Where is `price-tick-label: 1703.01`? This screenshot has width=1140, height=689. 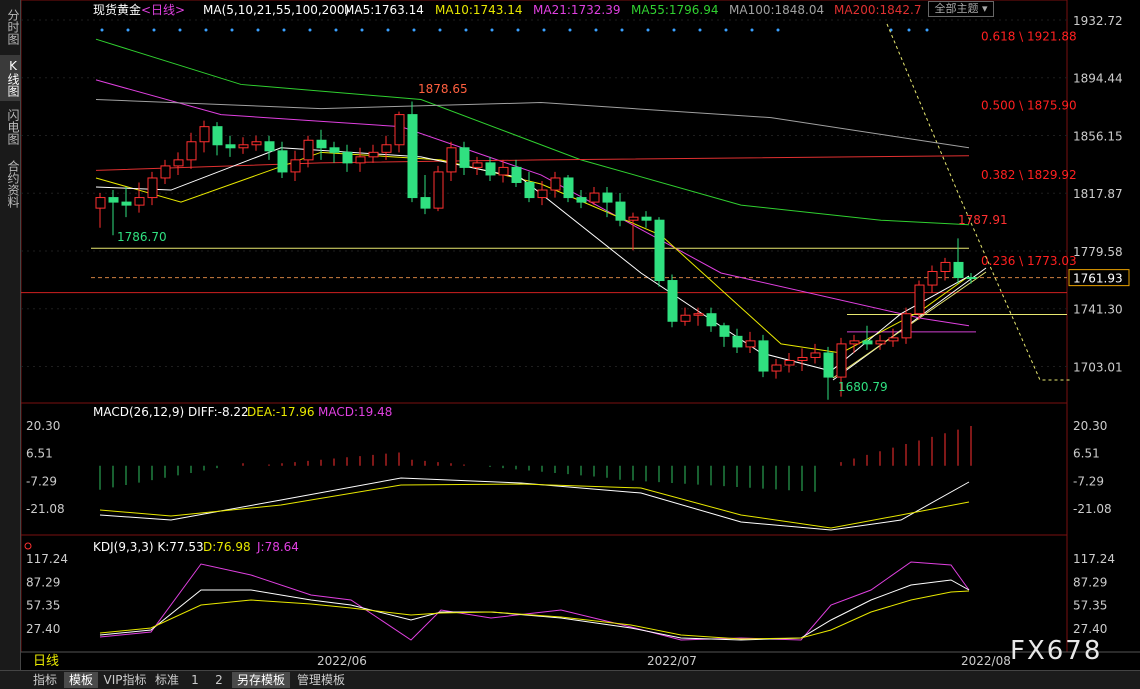
price-tick-label: 1703.01 is located at coordinates (1098, 368).